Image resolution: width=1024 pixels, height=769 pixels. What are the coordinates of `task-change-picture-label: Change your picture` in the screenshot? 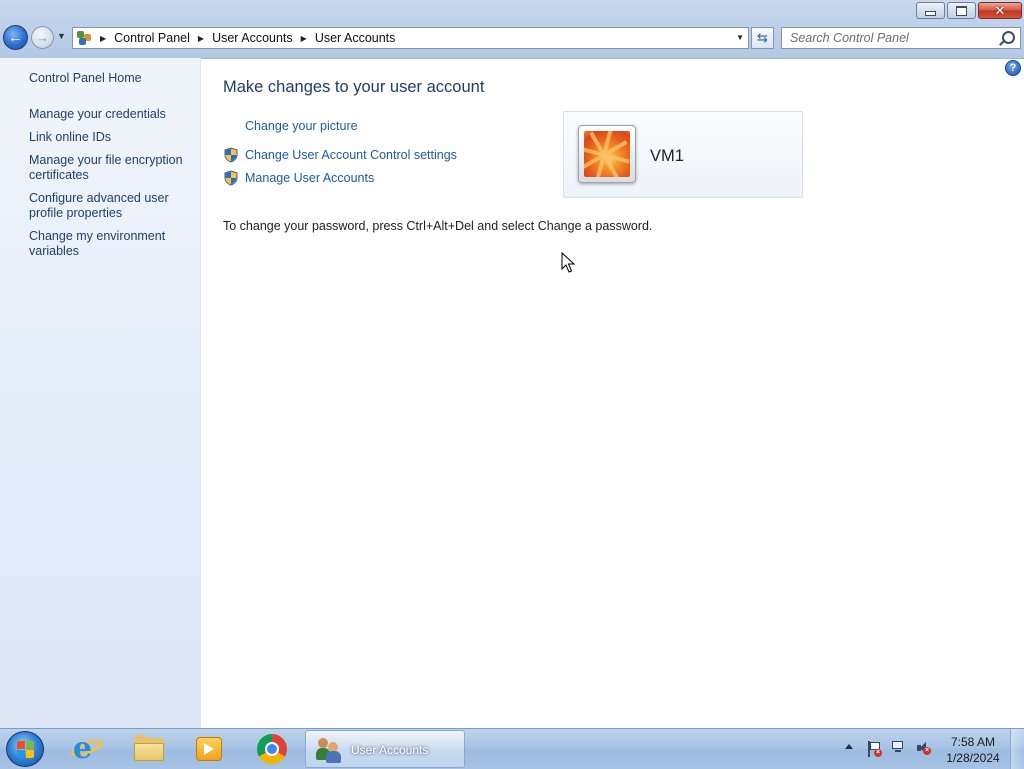 It's located at (301, 126).